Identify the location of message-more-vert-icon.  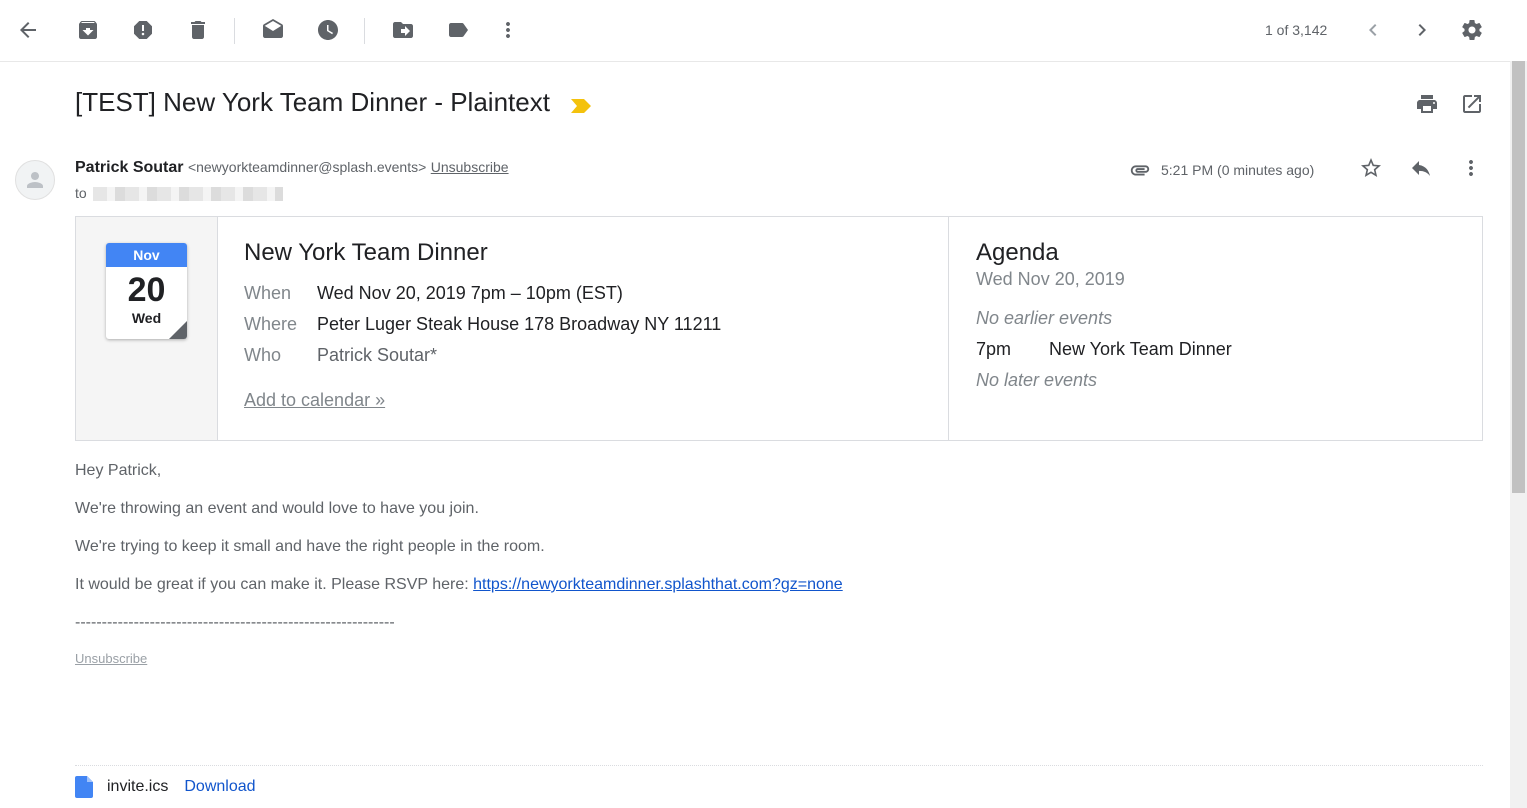
(1471, 168).